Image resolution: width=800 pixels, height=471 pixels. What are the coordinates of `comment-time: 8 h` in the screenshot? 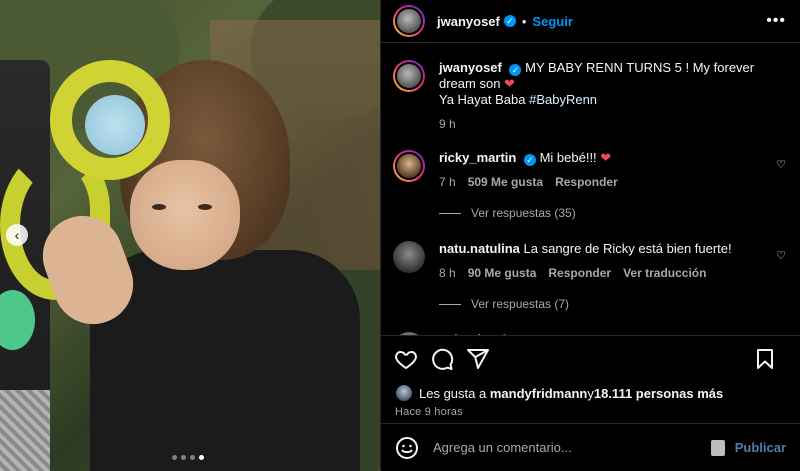 It's located at (447, 273).